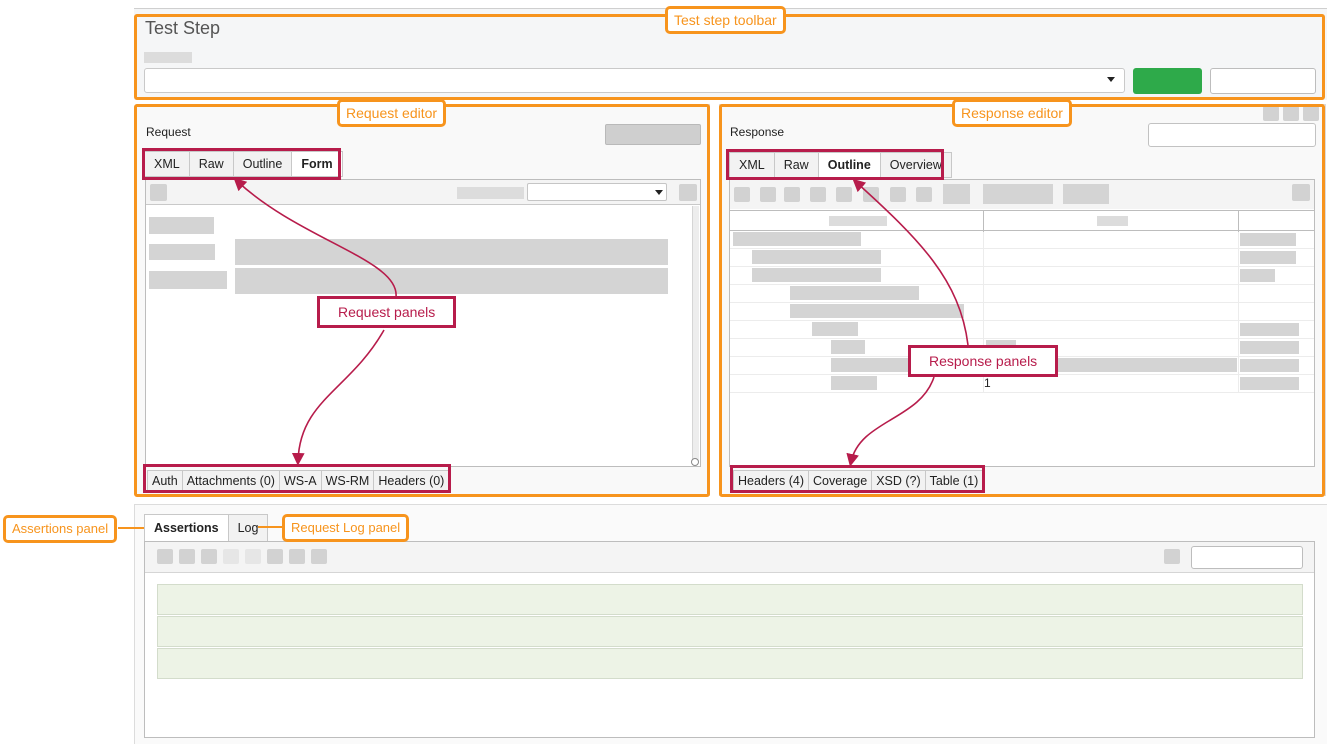 The height and width of the screenshot is (744, 1327). I want to click on tab-log: Log, so click(248, 528).